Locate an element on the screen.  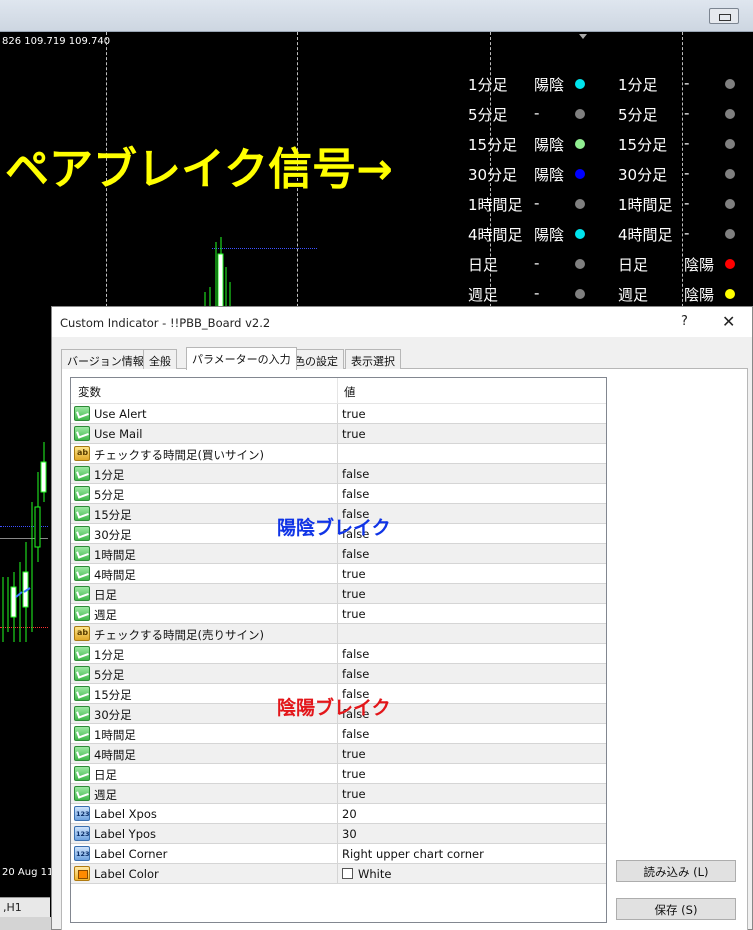
tab-1: 全般 is located at coordinates (160, 359).